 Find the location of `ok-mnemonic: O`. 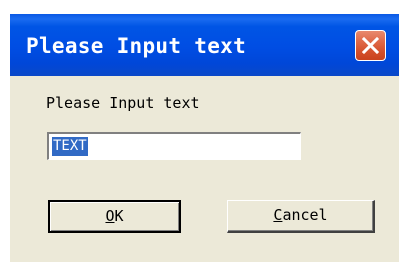

ok-mnemonic: O is located at coordinates (110, 216).